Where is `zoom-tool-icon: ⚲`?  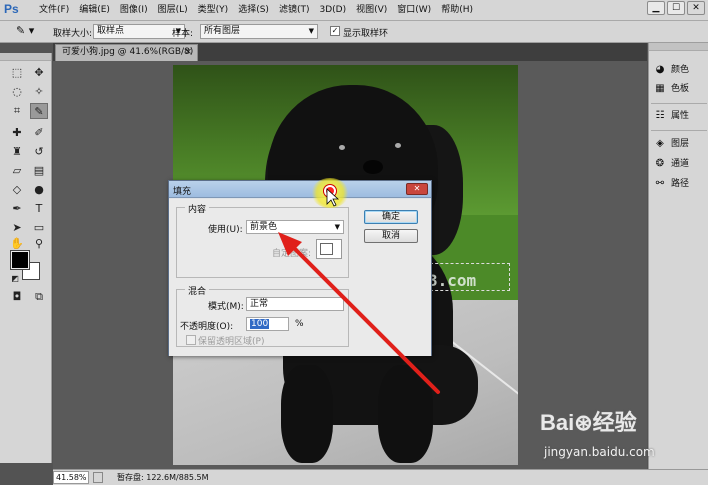 zoom-tool-icon: ⚲ is located at coordinates (39, 244).